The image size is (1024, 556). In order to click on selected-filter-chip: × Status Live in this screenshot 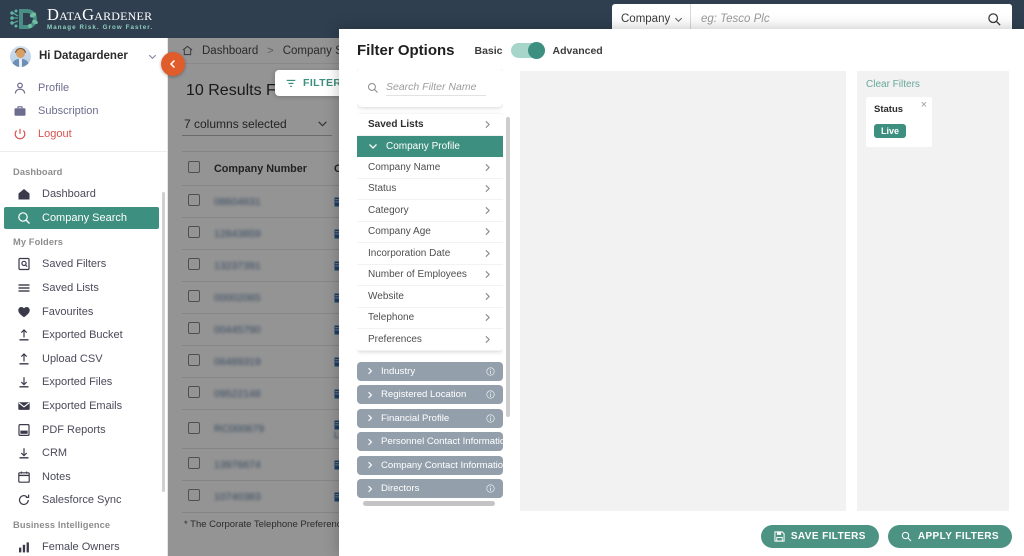, I will do `click(899, 122)`.